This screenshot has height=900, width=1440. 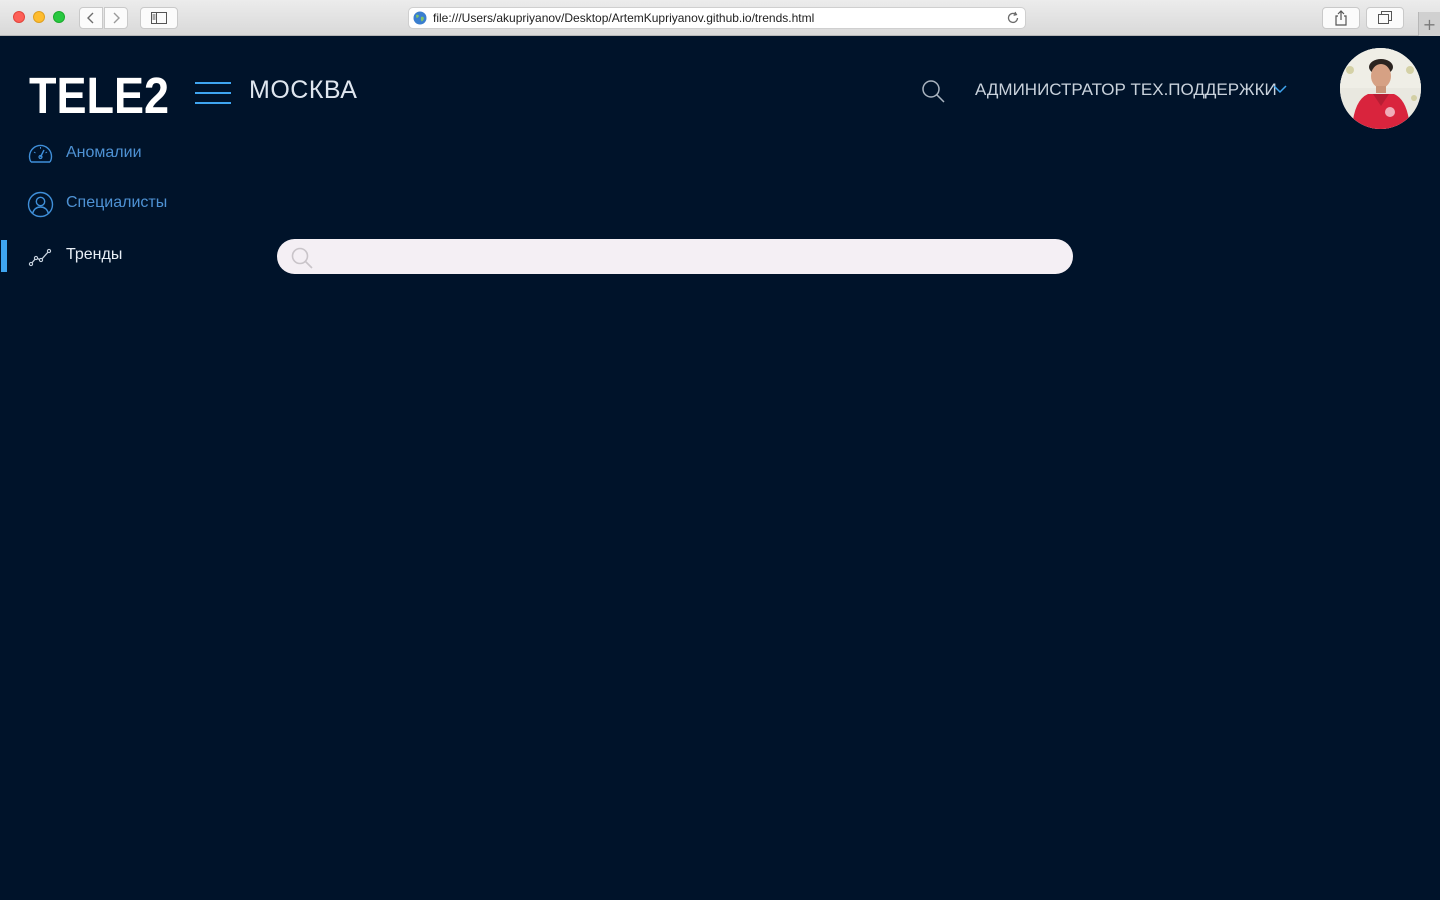 I want to click on globe-icon, so click(x=420, y=18).